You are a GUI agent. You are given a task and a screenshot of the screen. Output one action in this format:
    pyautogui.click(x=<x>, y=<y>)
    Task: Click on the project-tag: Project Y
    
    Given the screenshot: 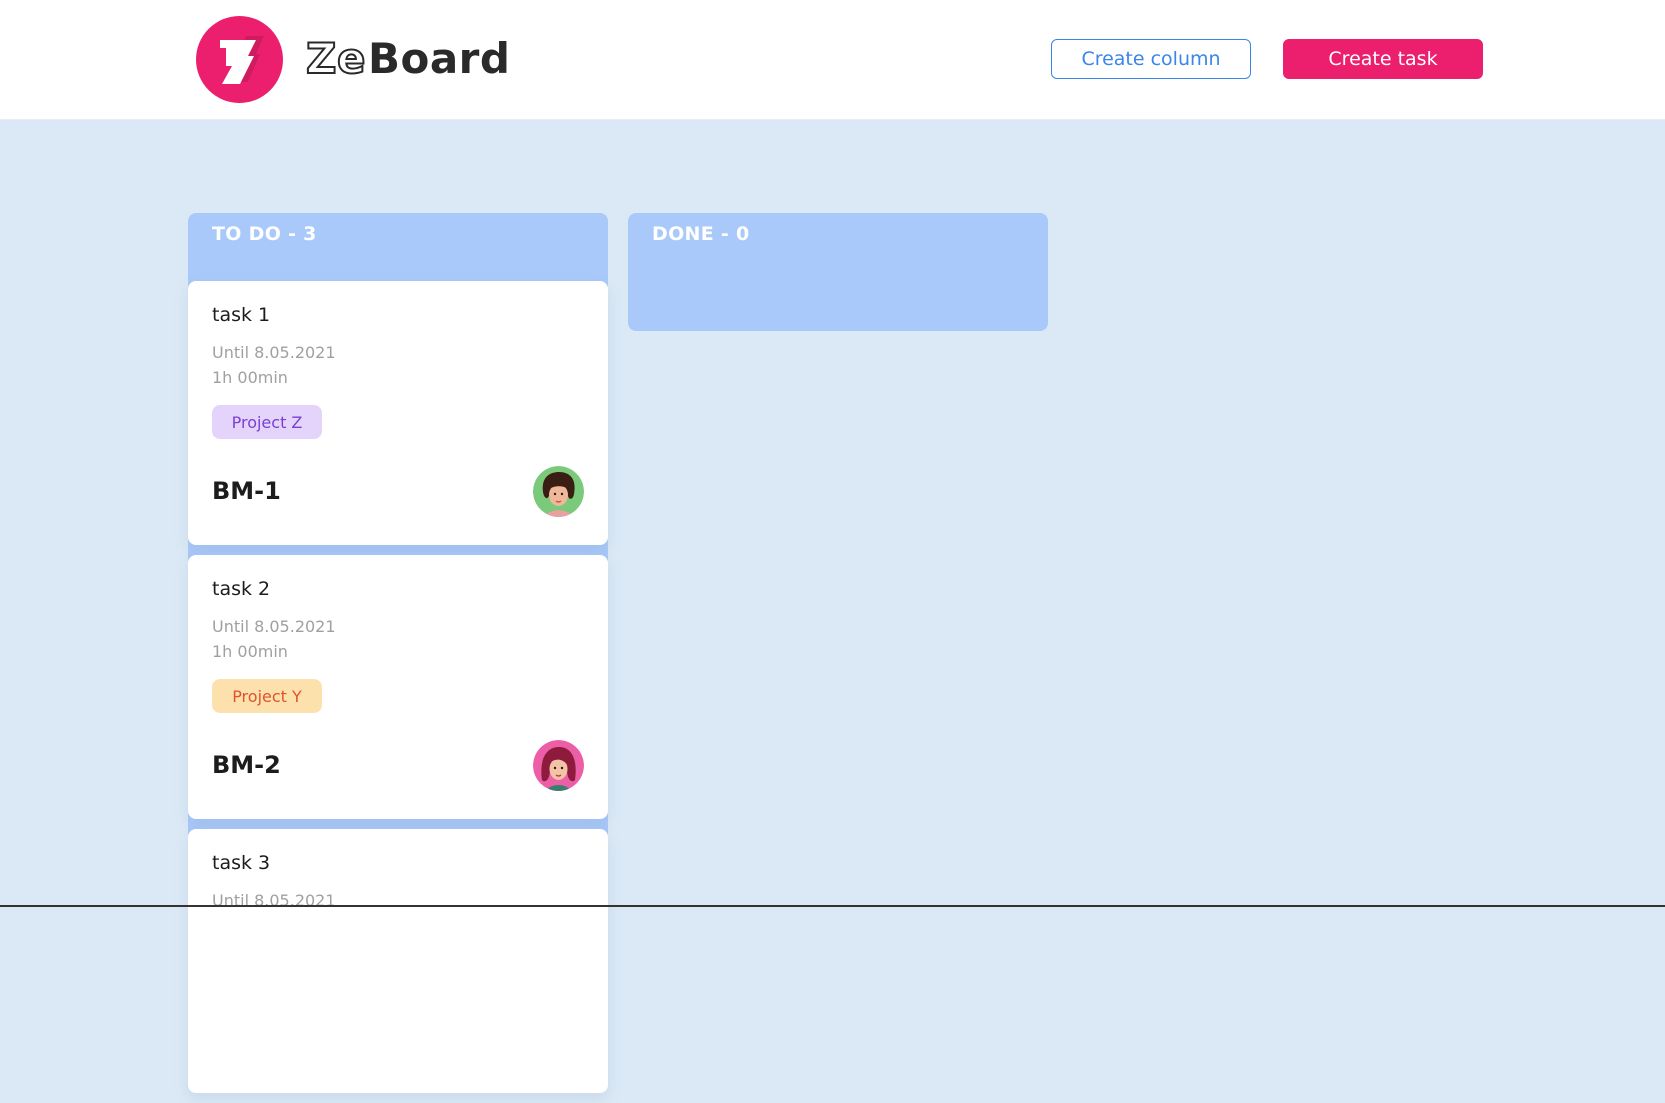 What is the action you would take?
    pyautogui.click(x=267, y=696)
    